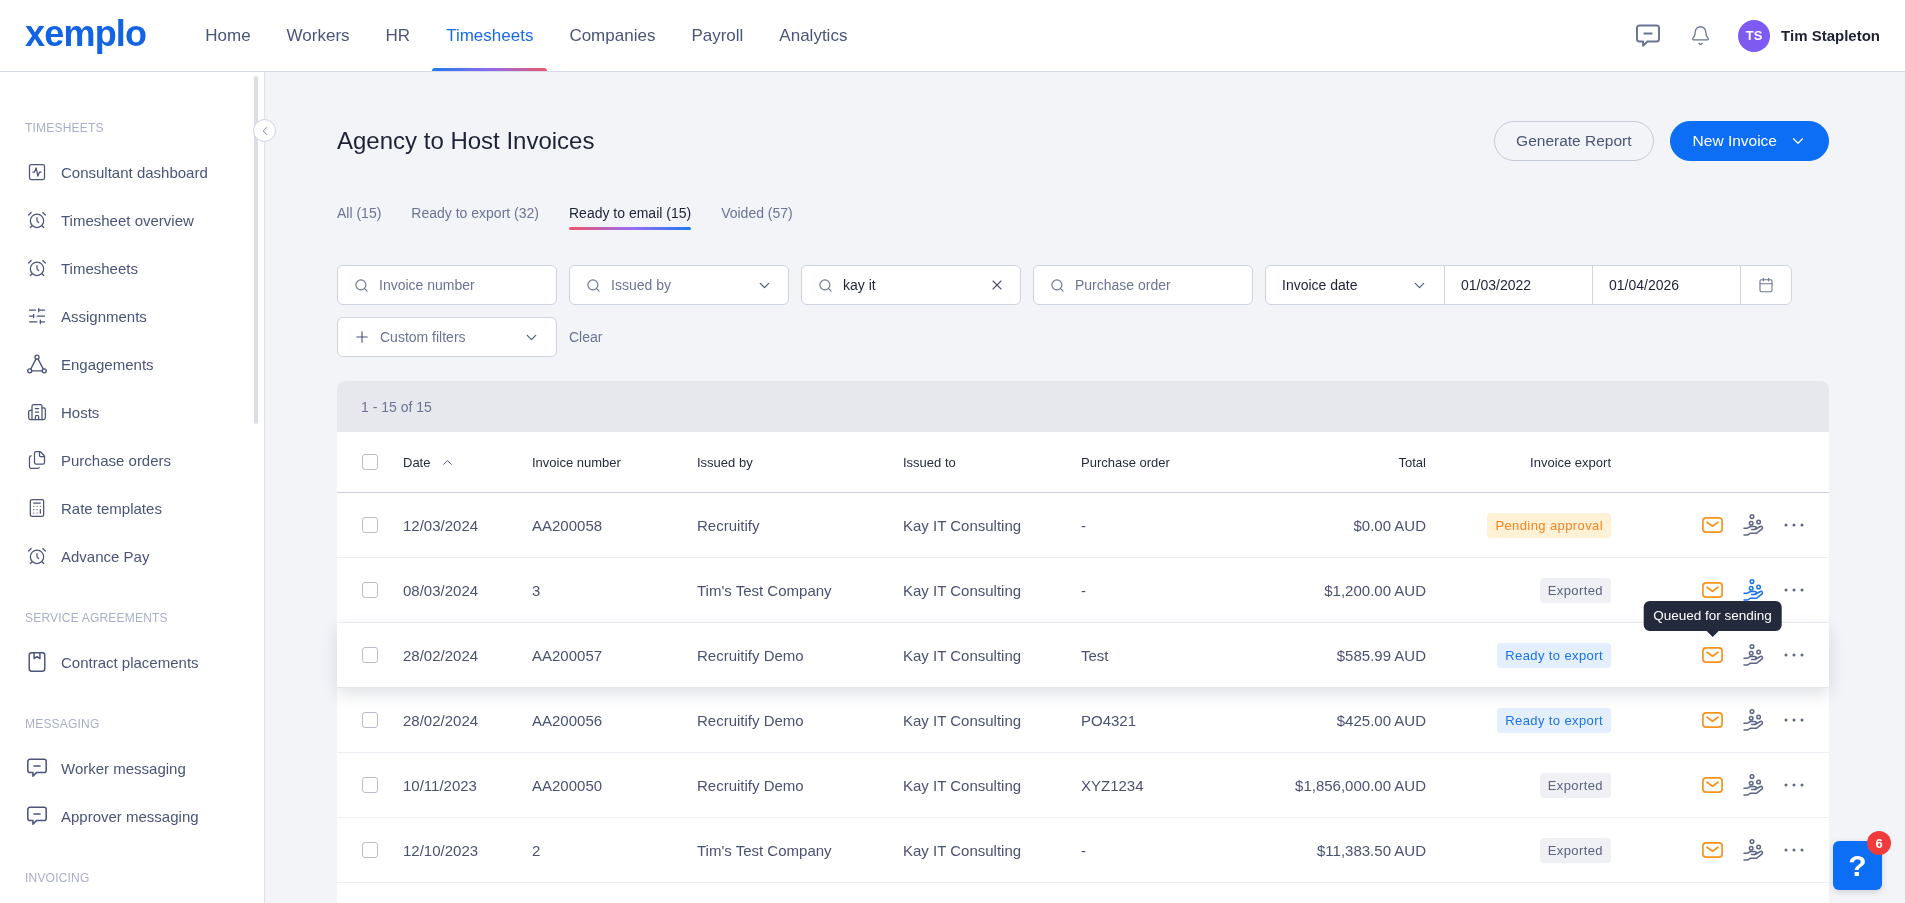  Describe the element at coordinates (929, 462) in the screenshot. I see `column-header: Issued to` at that location.